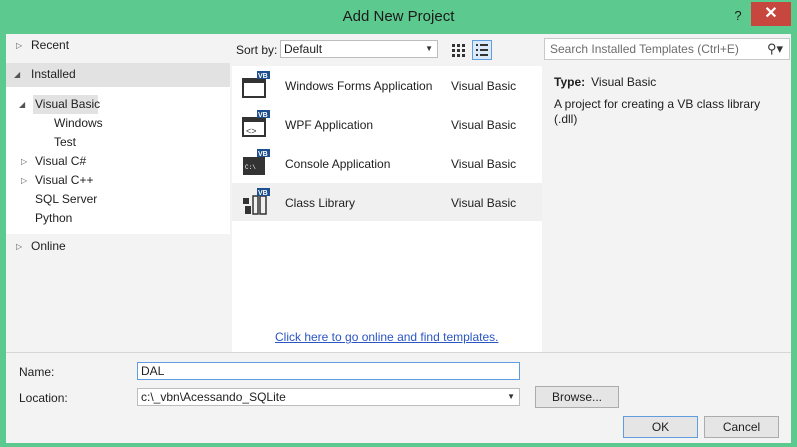 The width and height of the screenshot is (797, 447). Describe the element at coordinates (387, 124) in the screenshot. I see `template-item: <> VB WPF Application Visual Basic` at that location.